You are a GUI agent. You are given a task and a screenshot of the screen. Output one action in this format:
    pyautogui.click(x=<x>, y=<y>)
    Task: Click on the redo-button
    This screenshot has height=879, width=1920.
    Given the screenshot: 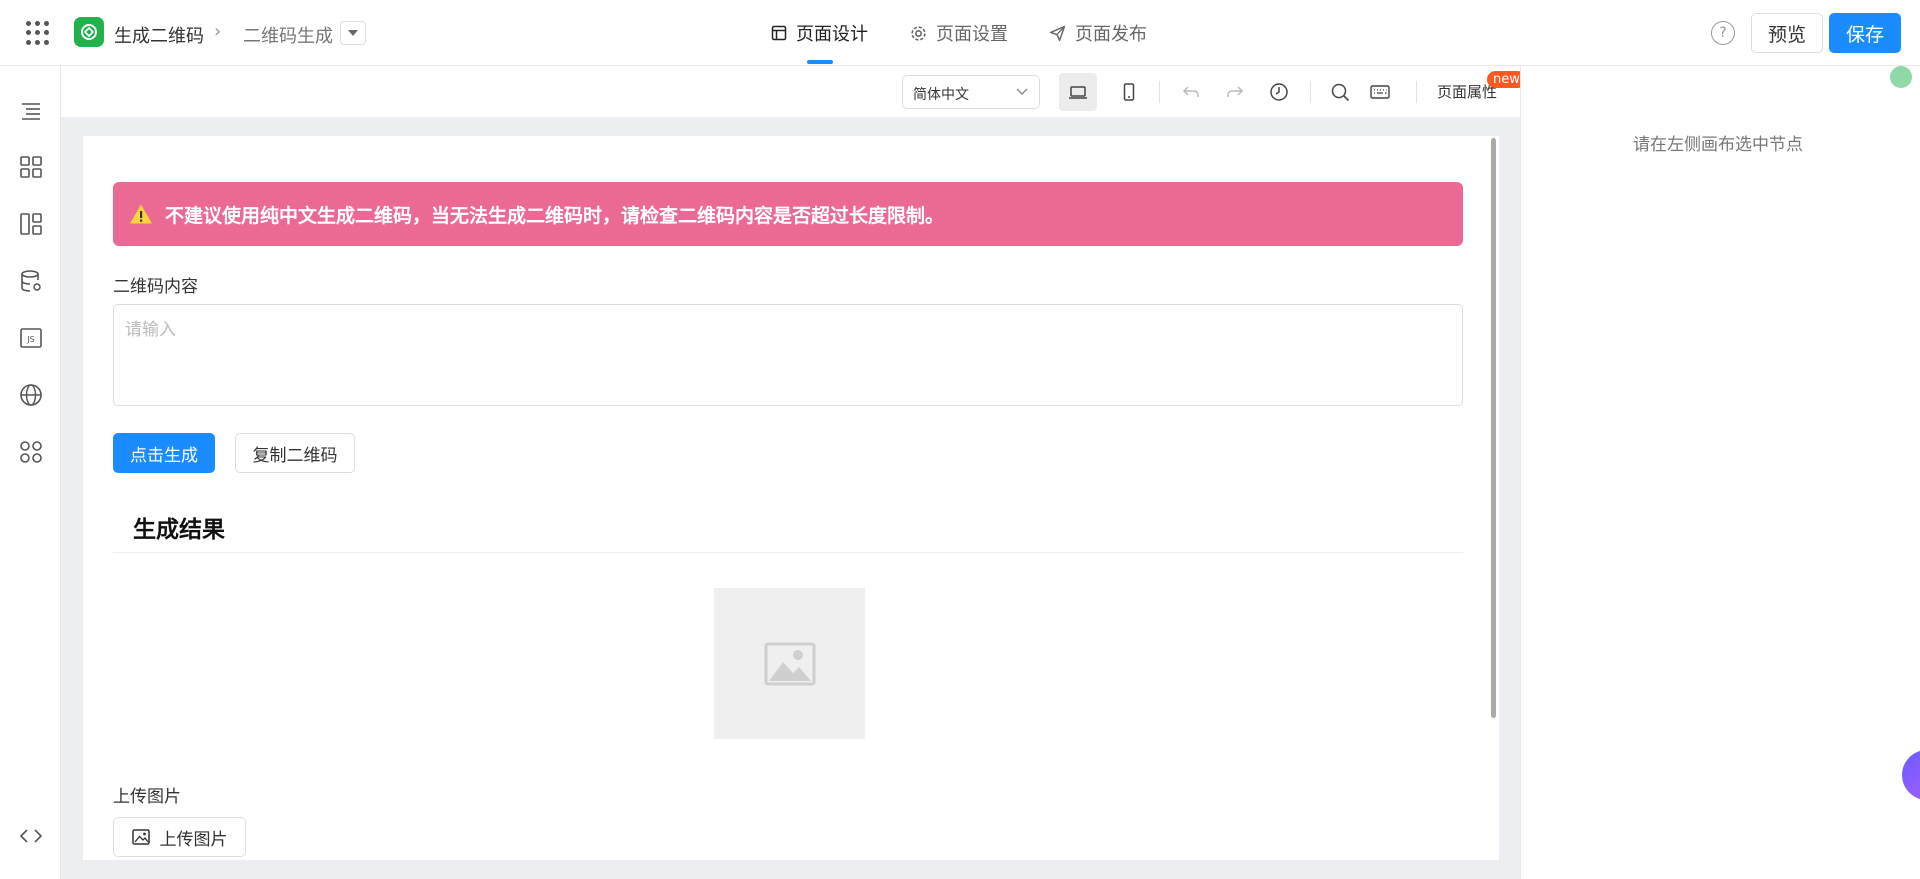 What is the action you would take?
    pyautogui.click(x=1235, y=92)
    